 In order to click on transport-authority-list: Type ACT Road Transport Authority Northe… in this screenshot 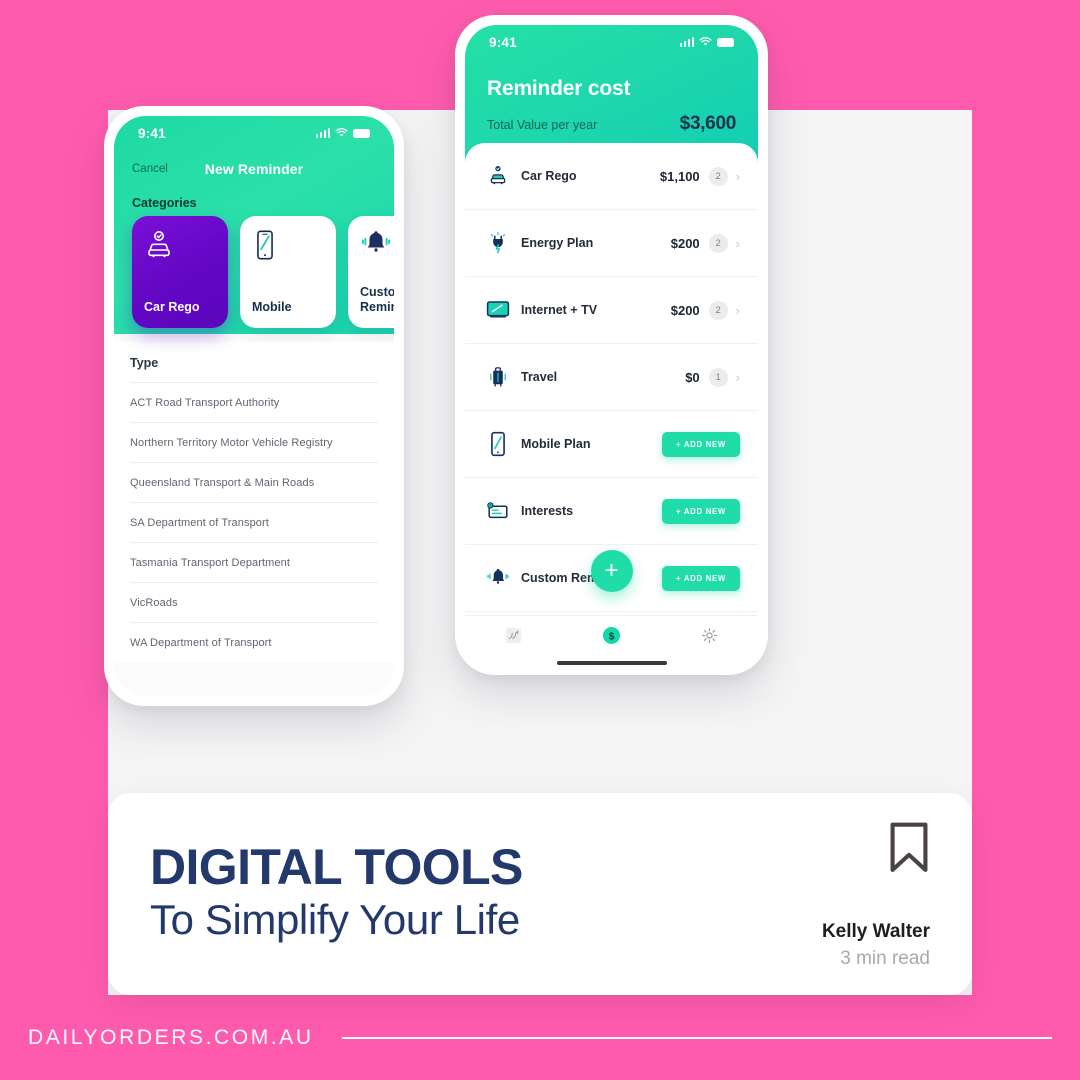, I will do `click(254, 502)`.